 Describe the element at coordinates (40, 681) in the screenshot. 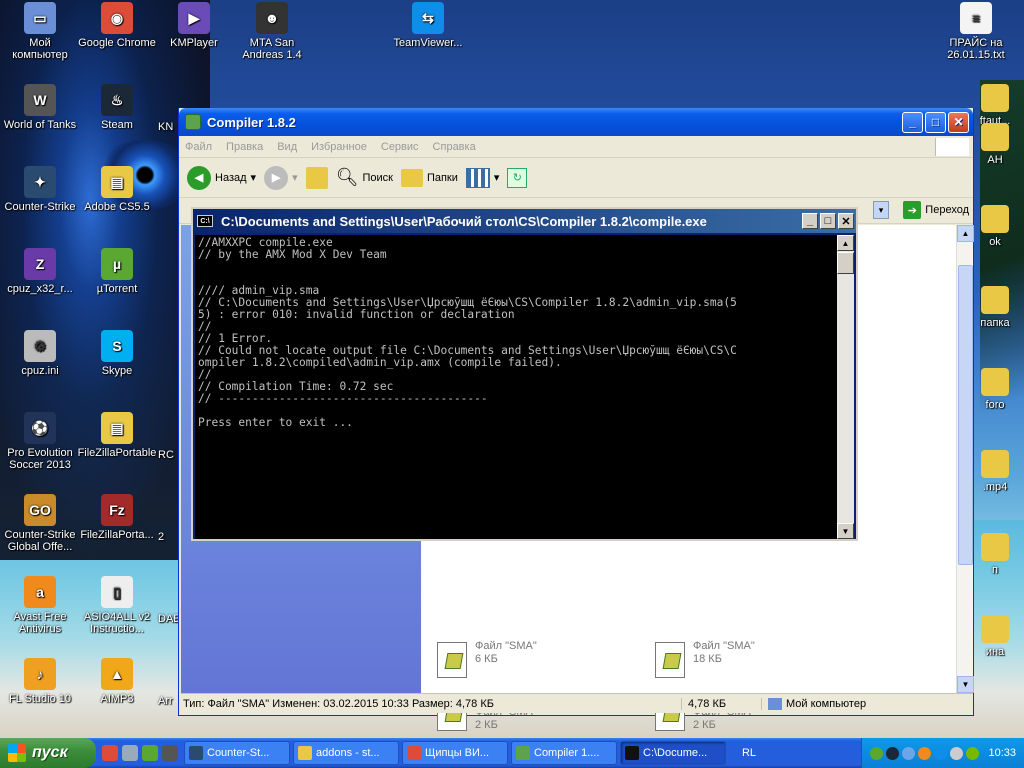

I see `desktop-icon: ♪ FL Studio 10` at that location.